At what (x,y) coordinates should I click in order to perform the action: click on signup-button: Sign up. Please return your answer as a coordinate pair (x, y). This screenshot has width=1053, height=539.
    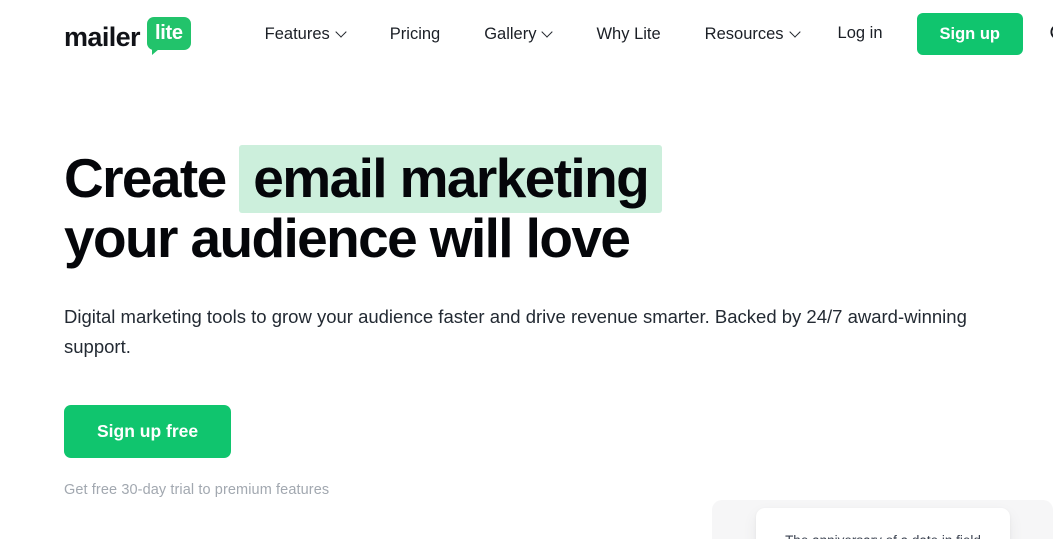
    Looking at the image, I should click on (970, 34).